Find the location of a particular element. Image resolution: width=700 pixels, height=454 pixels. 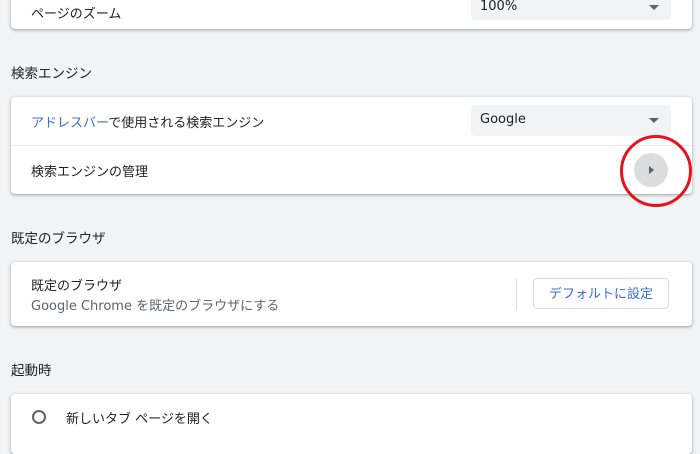

default-browser-subtitle: Google Chrome を既定のブラウザにする is located at coordinates (155, 306).